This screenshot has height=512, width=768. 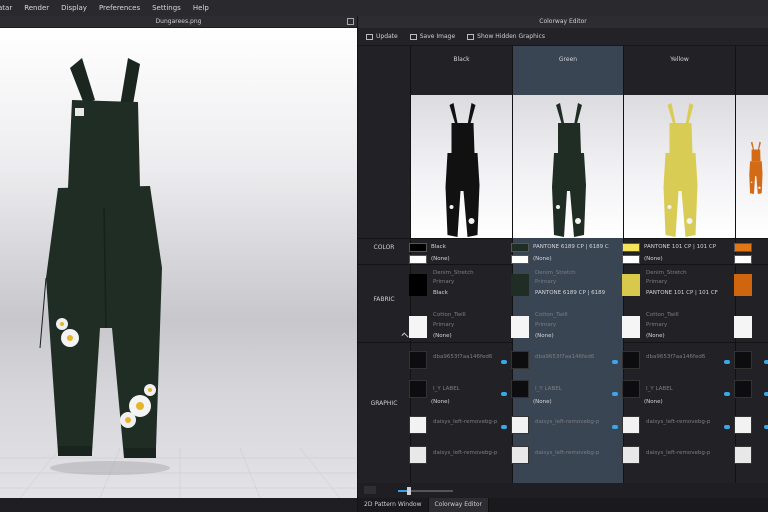 What do you see at coordinates (393, 505) in the screenshot?
I see `tab-2d-pattern-window: 2D Pattern Window` at bounding box center [393, 505].